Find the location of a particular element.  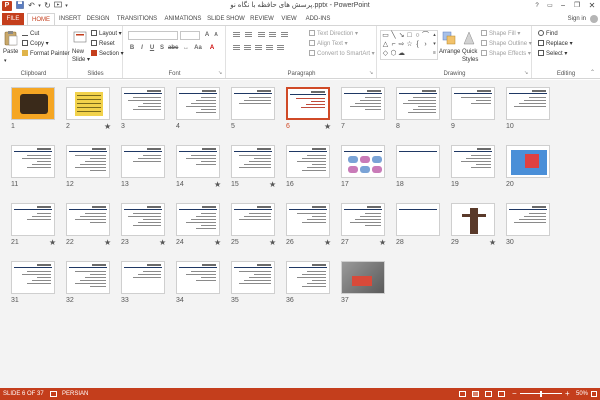

bold-button: B is located at coordinates (132, 48).